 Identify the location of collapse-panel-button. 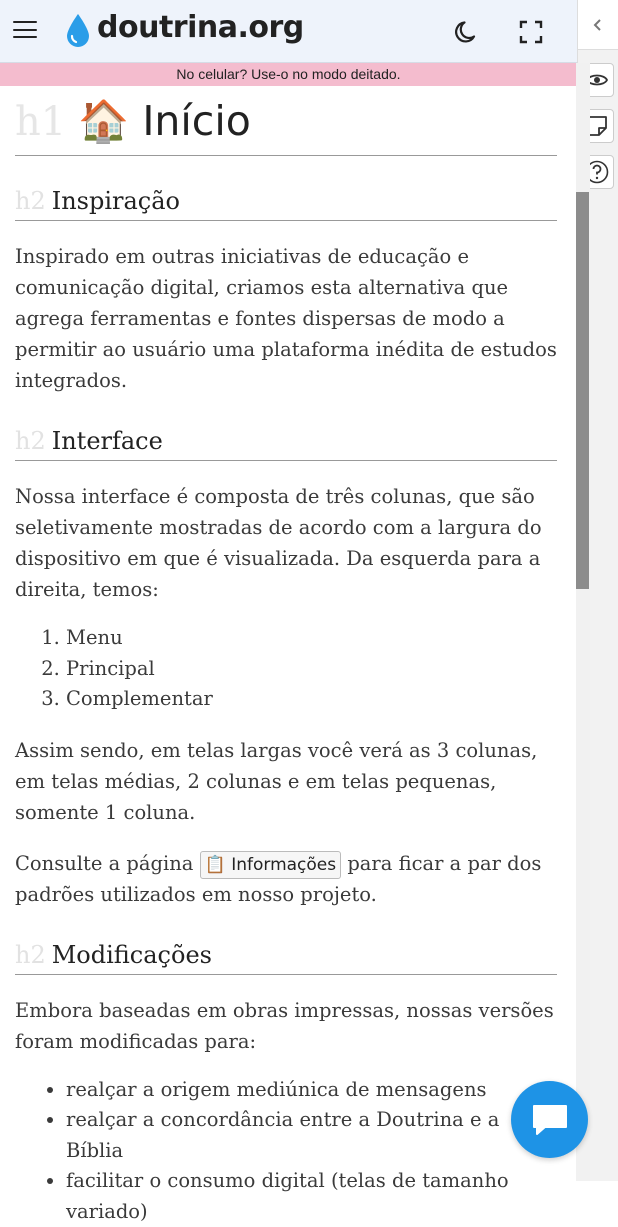
(598, 25).